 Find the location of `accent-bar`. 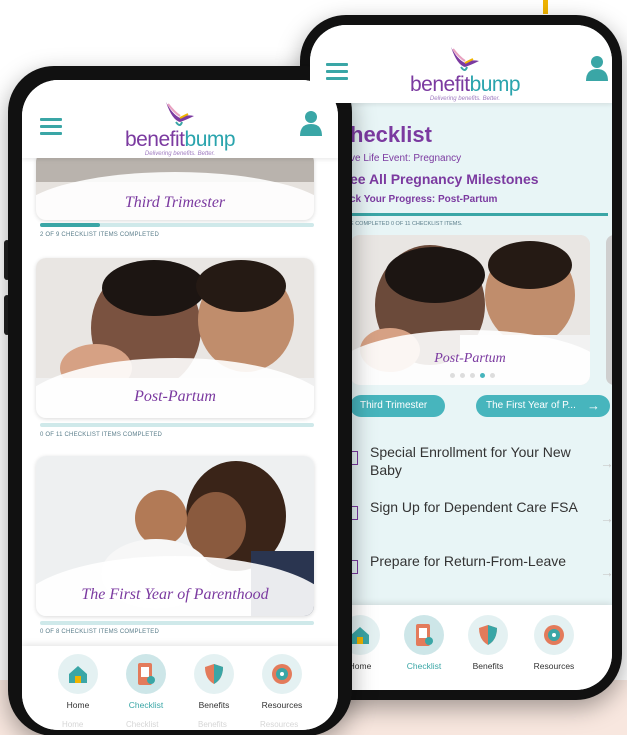

accent-bar is located at coordinates (545, 7).